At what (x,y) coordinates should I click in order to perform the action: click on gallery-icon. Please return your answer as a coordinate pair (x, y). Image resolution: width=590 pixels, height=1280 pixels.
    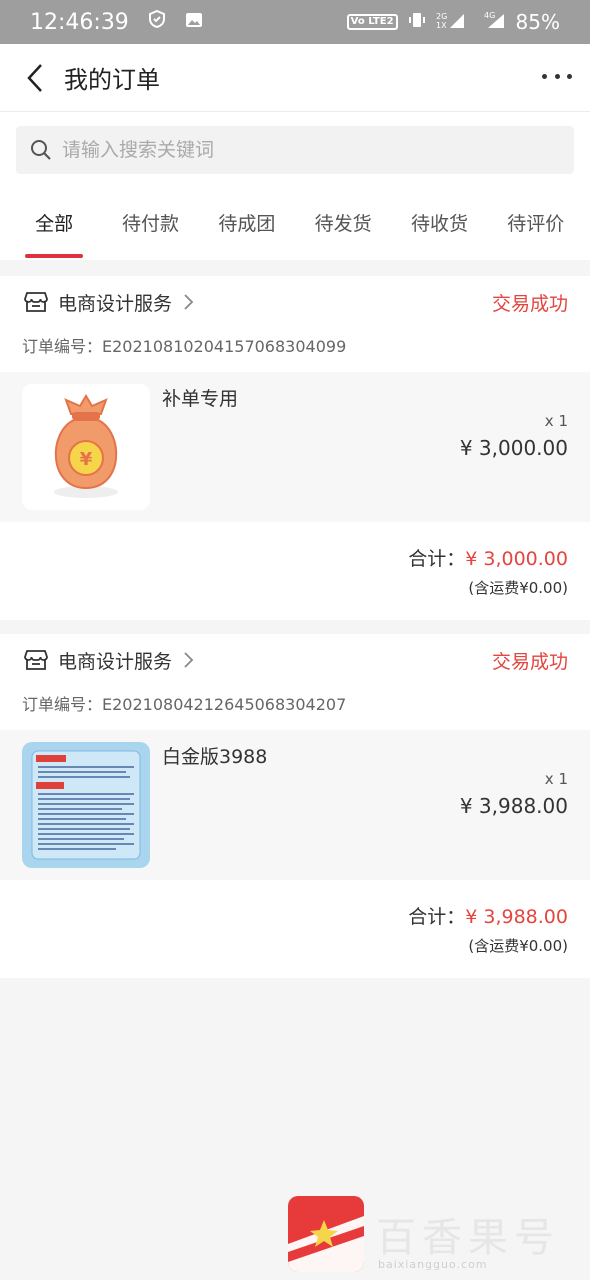
    Looking at the image, I should click on (194, 22).